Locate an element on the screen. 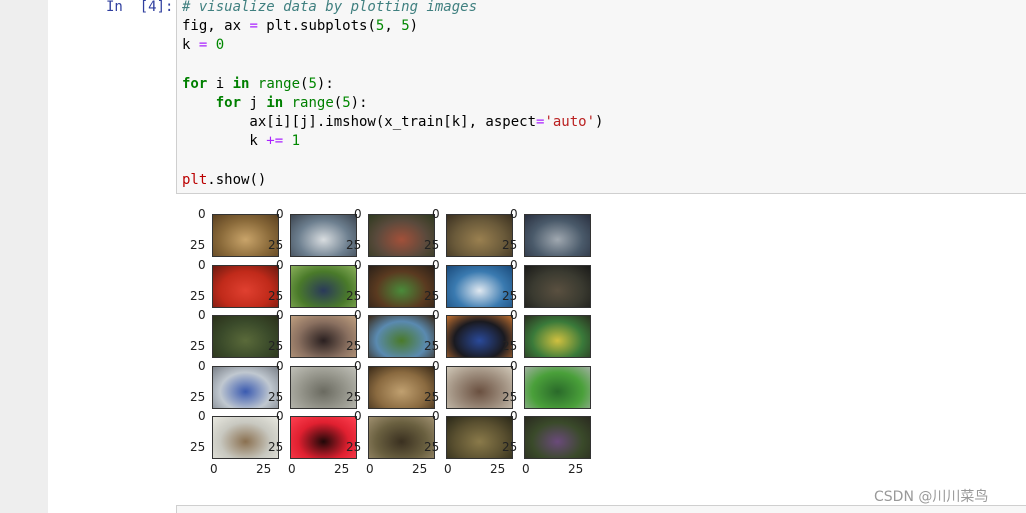 This screenshot has width=1026, height=513. code-token: ) is located at coordinates (599, 122).